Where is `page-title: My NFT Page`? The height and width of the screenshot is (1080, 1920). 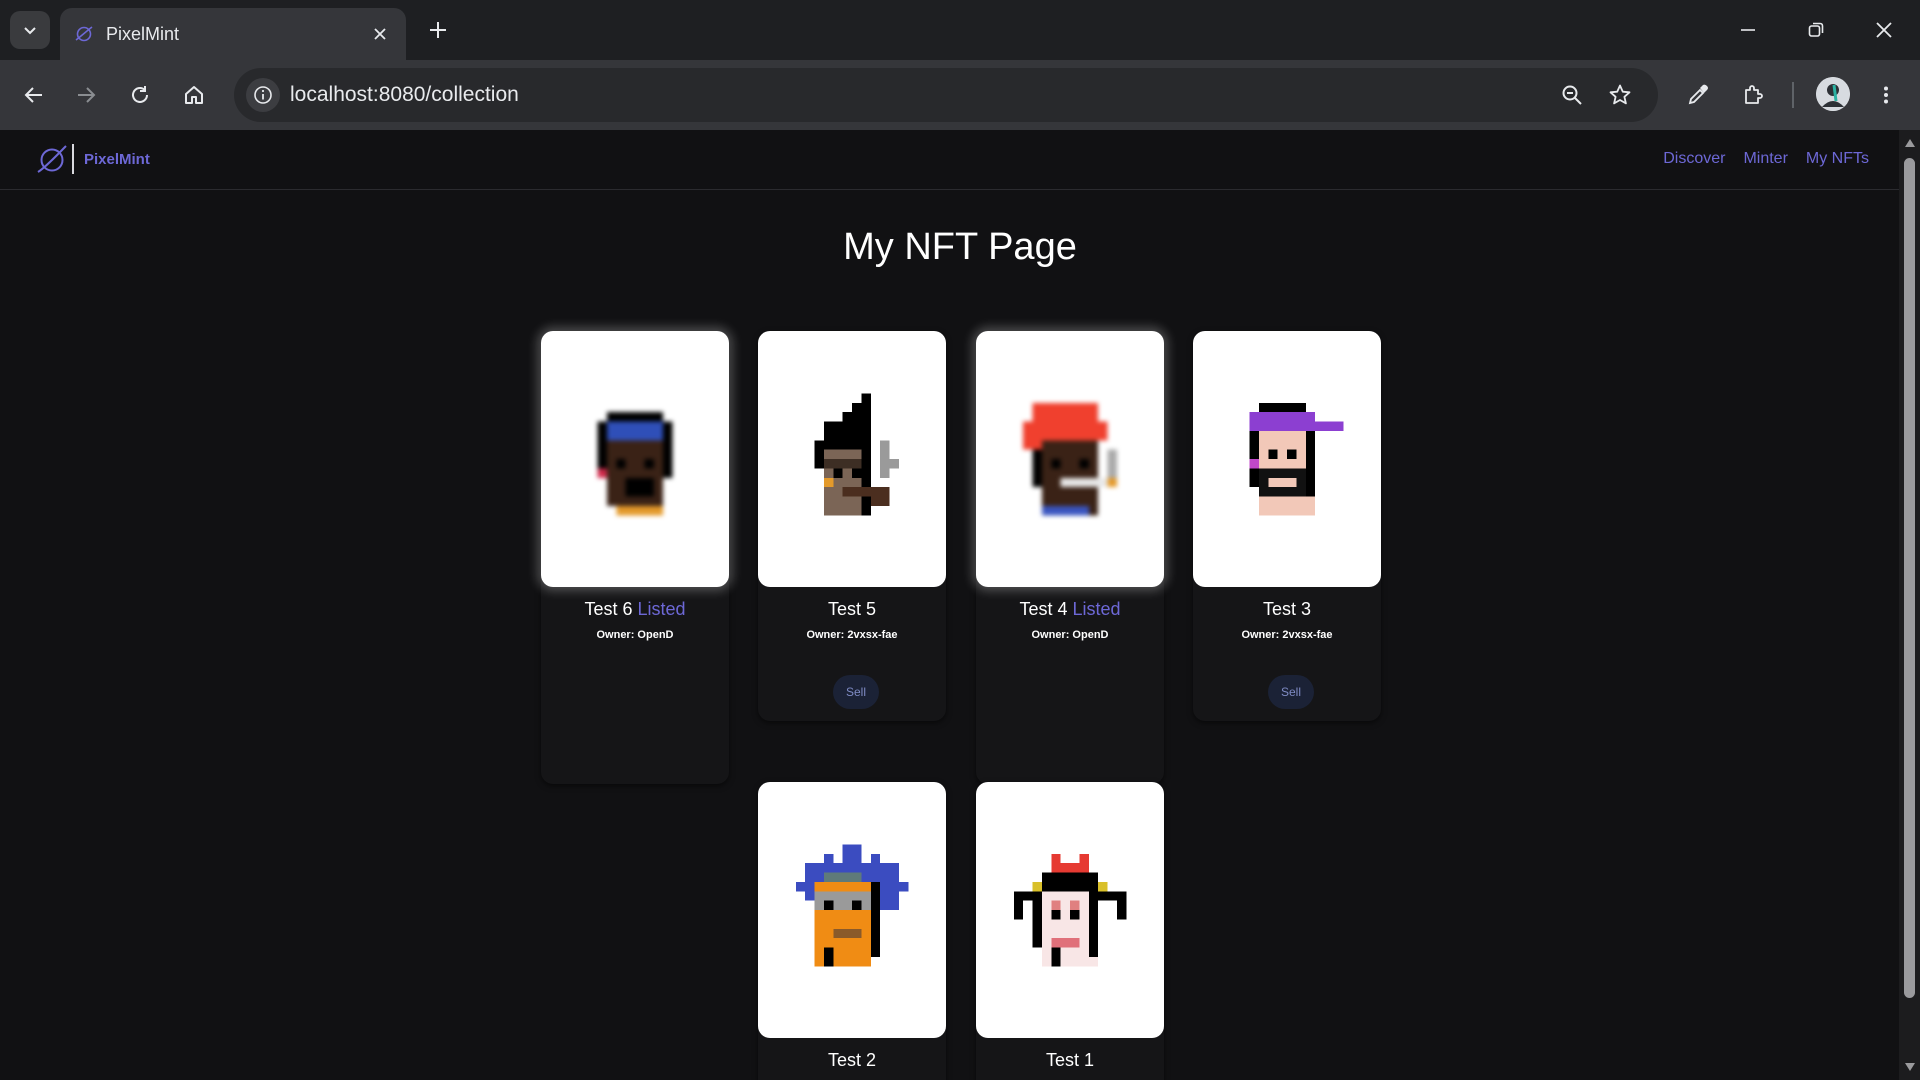 page-title: My NFT Page is located at coordinates (960, 247).